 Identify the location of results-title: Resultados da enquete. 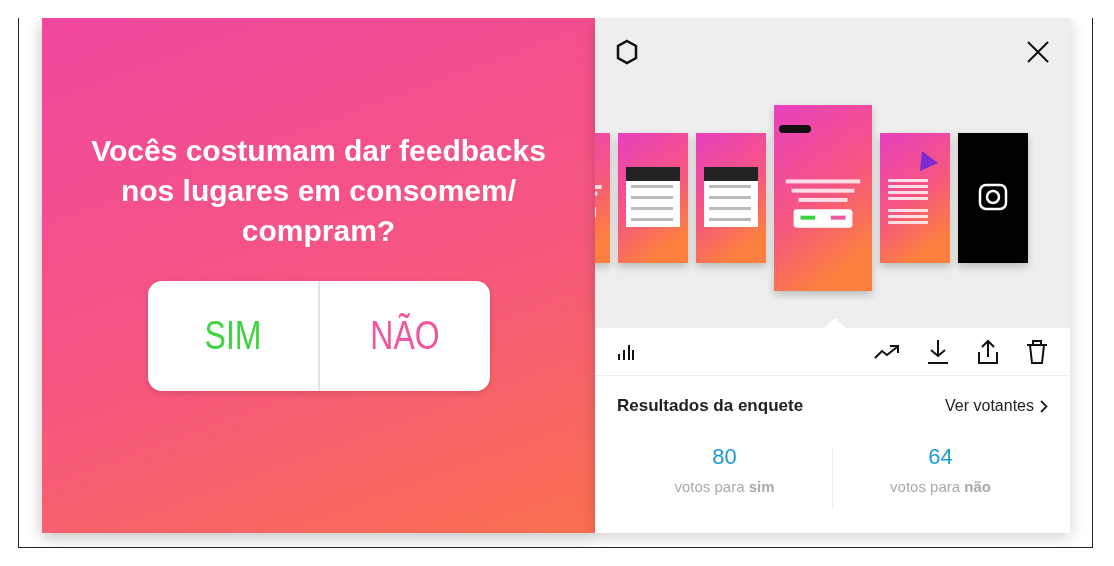
(710, 406).